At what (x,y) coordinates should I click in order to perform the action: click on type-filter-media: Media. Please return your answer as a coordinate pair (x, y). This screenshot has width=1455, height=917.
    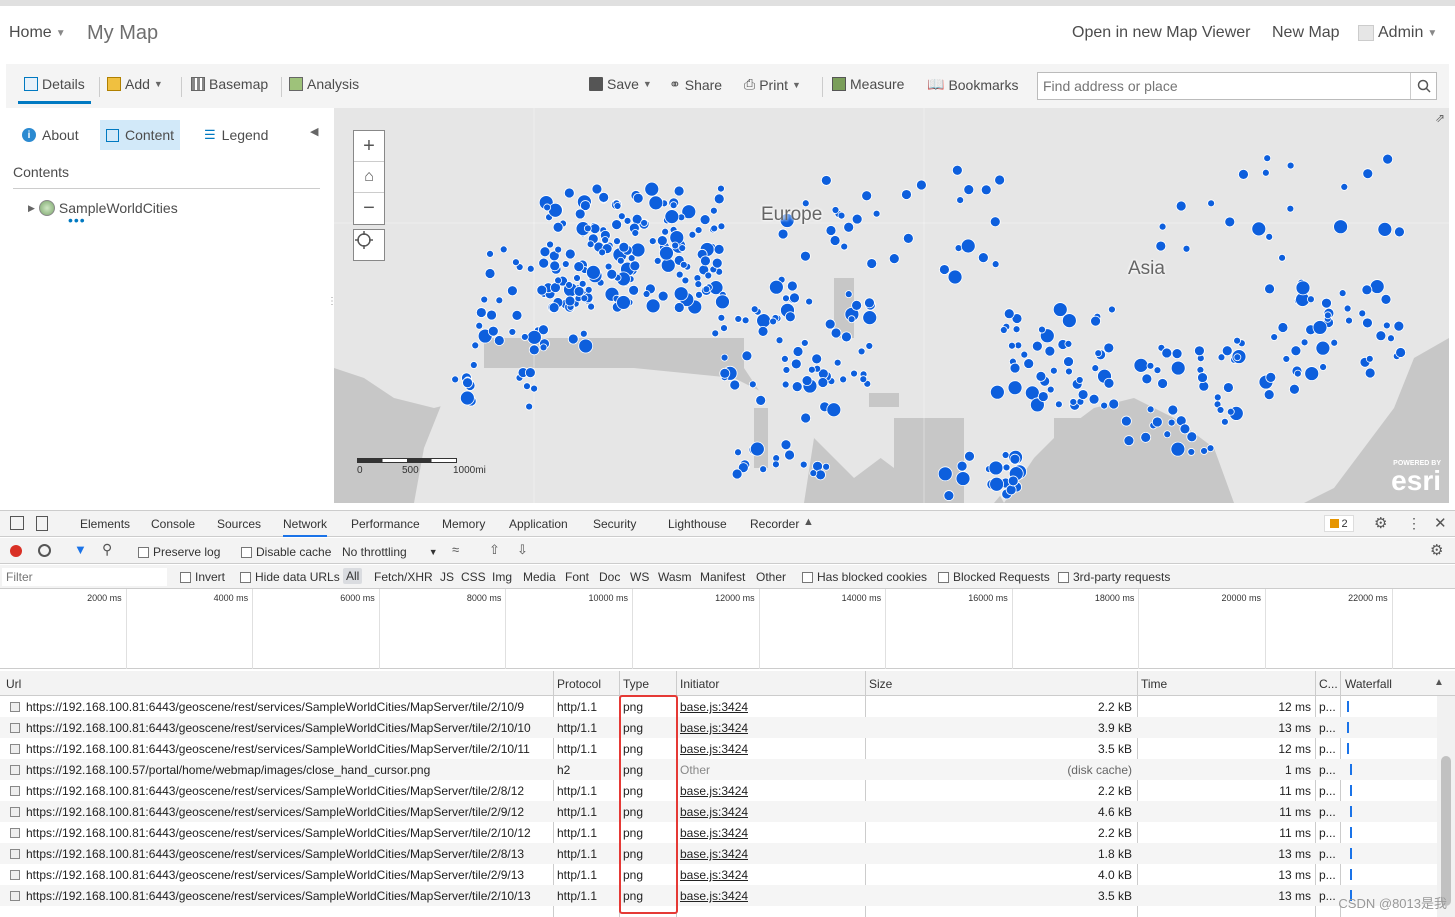
    Looking at the image, I should click on (539, 577).